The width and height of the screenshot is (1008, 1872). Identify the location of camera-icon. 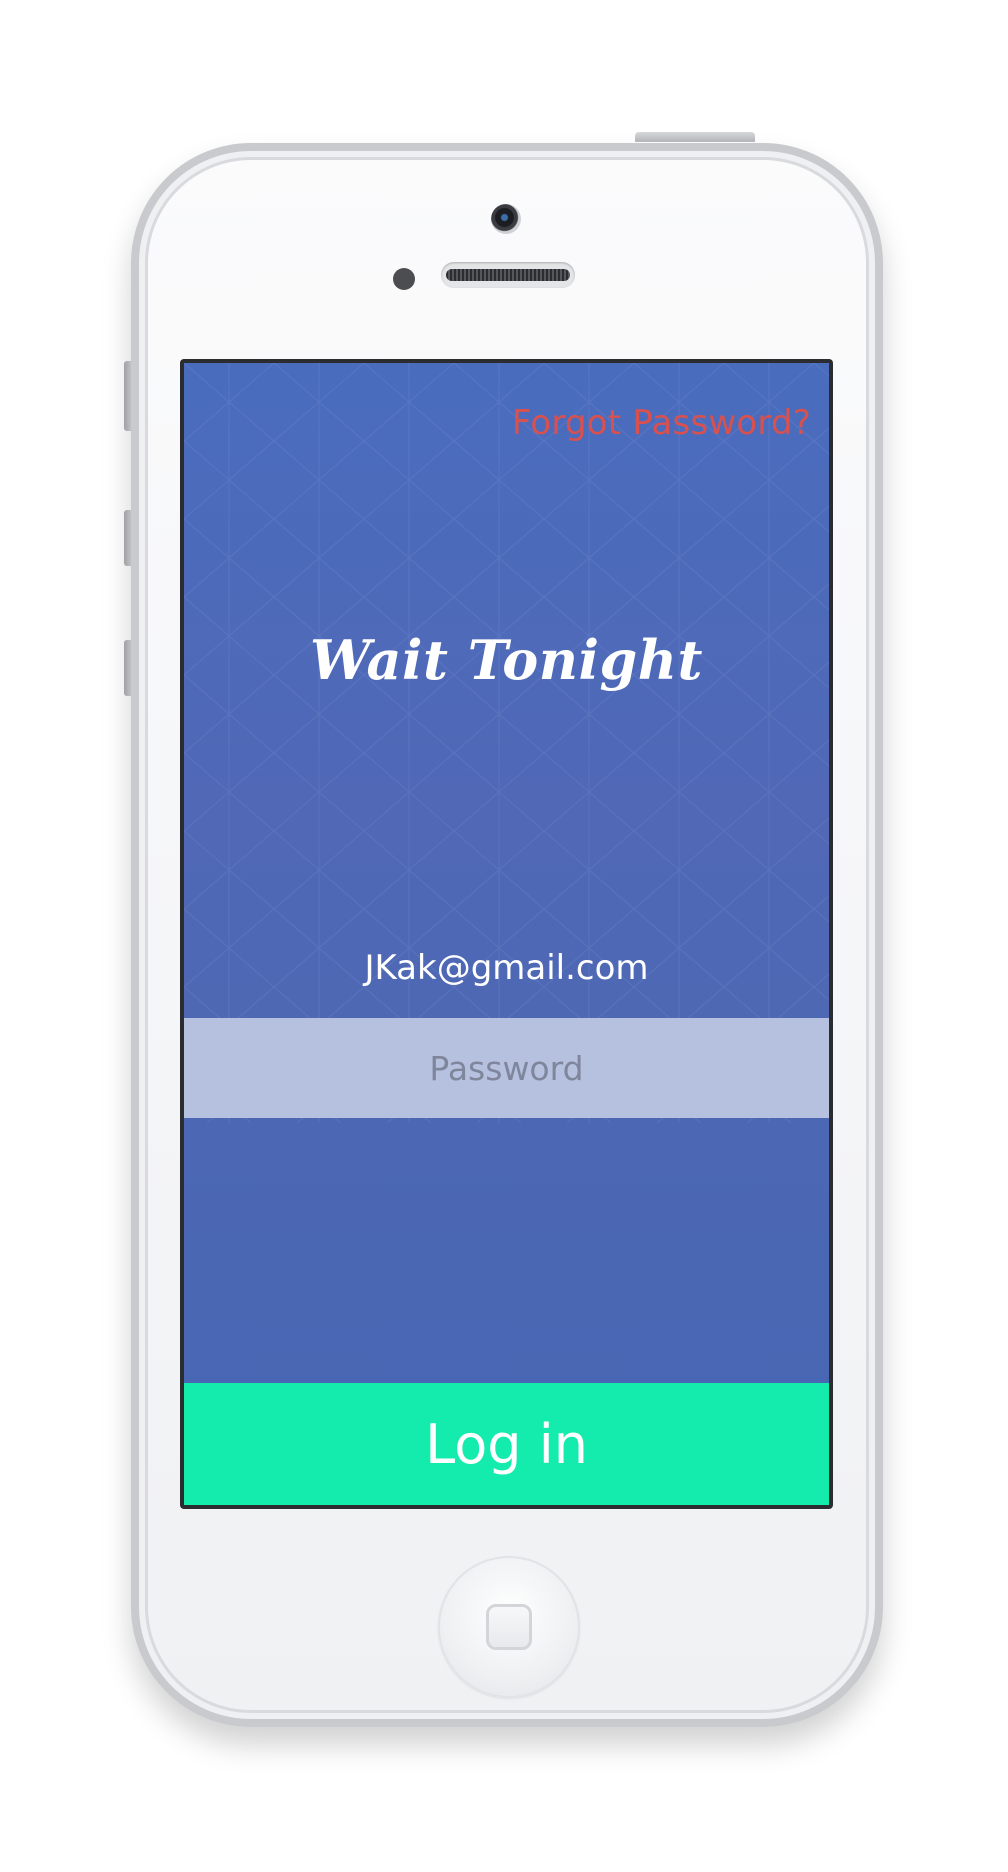
(506, 219).